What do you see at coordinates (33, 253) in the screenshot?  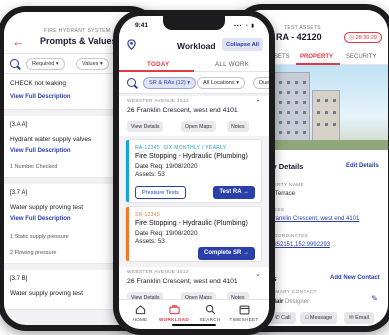 I see `prompt-meta: 2 Flowing pressure` at bounding box center [33, 253].